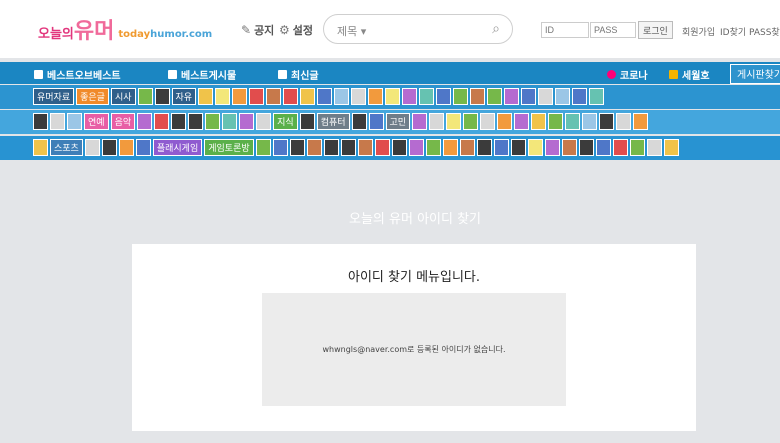 The width and height of the screenshot is (780, 443). What do you see at coordinates (565, 30) in the screenshot?
I see `login-id-field` at bounding box center [565, 30].